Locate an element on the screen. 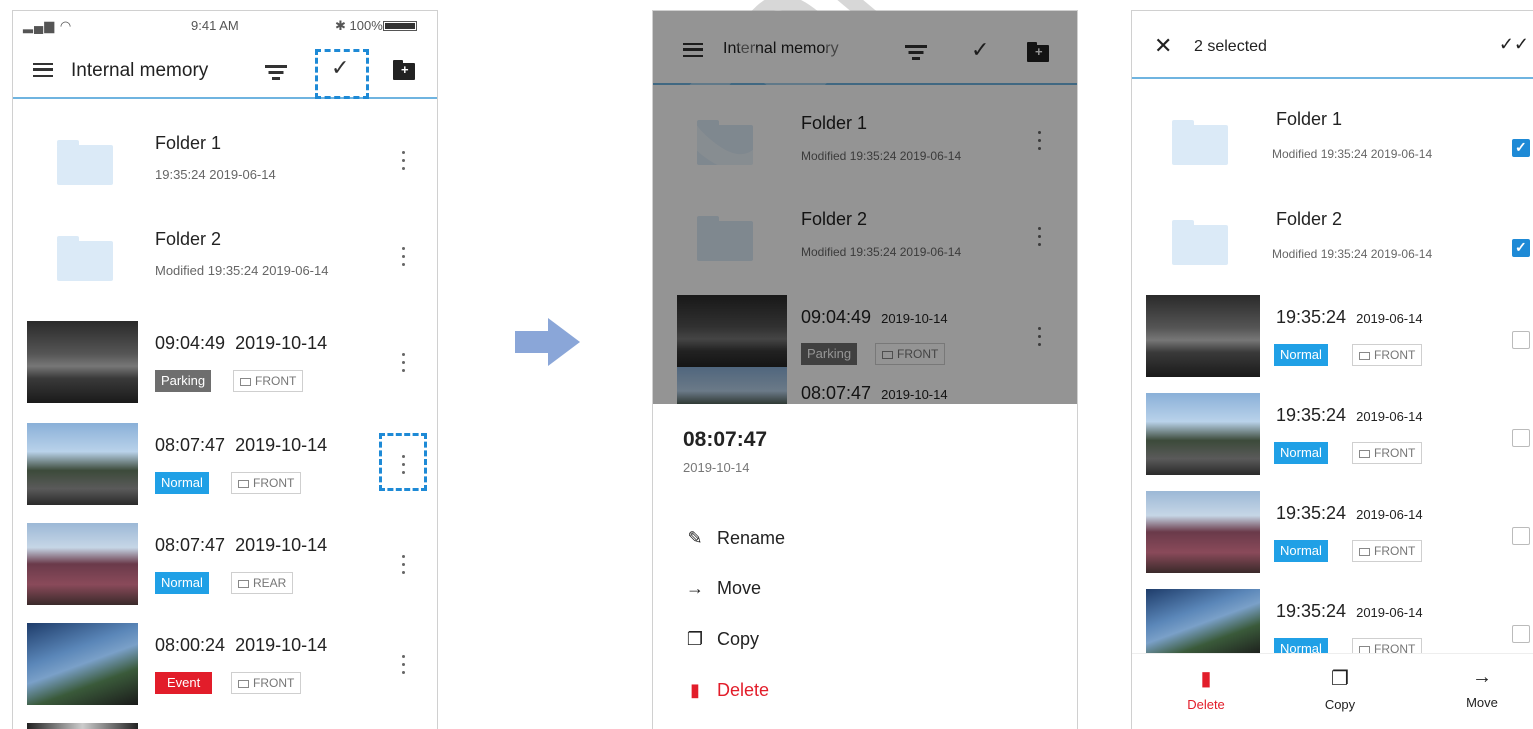 The width and height of the screenshot is (1533, 729). menu-item-move: → Move is located at coordinates (722, 588).